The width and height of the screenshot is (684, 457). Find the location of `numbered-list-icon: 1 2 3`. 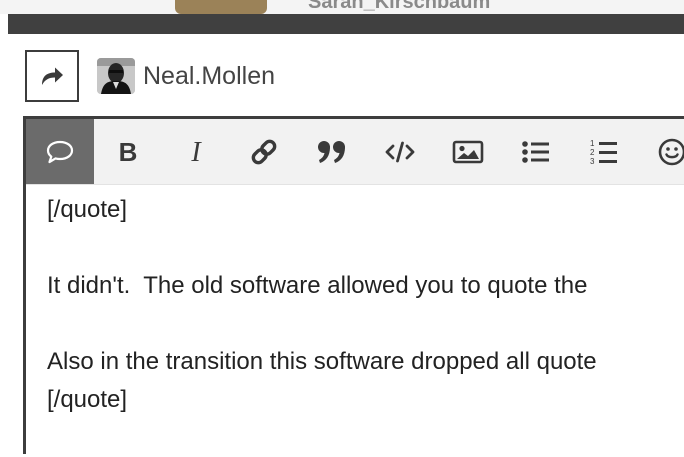

numbered-list-icon: 1 2 3 is located at coordinates (603, 152).